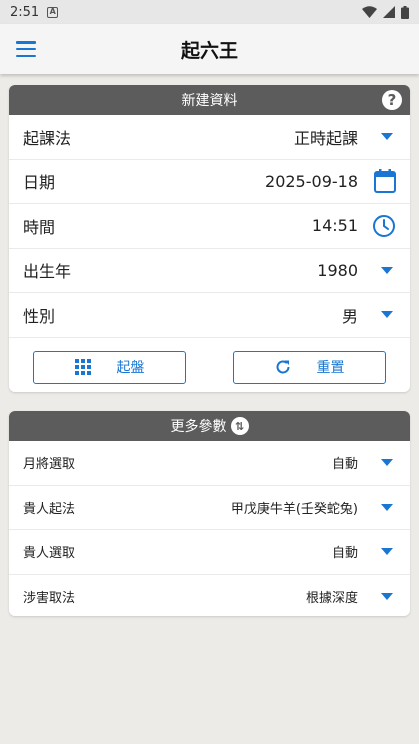 Image resolution: width=419 pixels, height=744 pixels. Describe the element at coordinates (331, 599) in the screenshot. I see `harm-method-value: 根據深度` at that location.